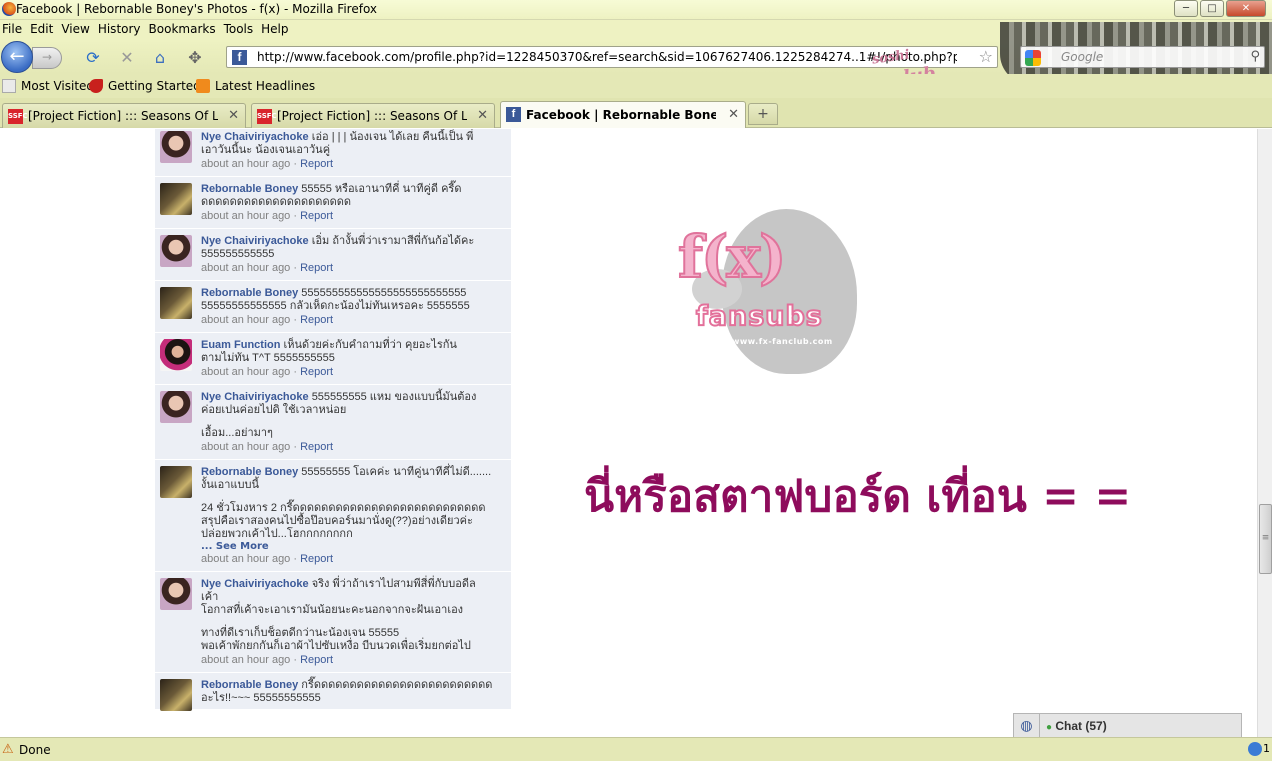 The width and height of the screenshot is (1272, 761). I want to click on bookmark-most-visited: Most Visited, so click(48, 86).